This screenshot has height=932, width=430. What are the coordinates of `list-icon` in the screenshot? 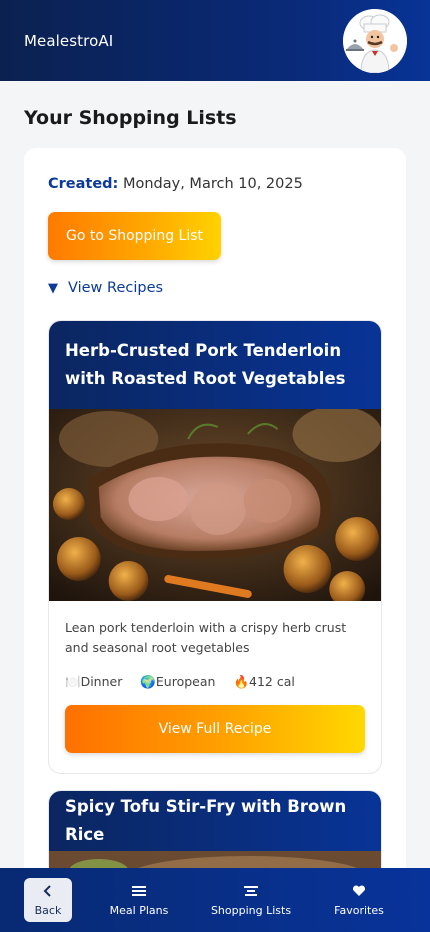 It's located at (251, 891).